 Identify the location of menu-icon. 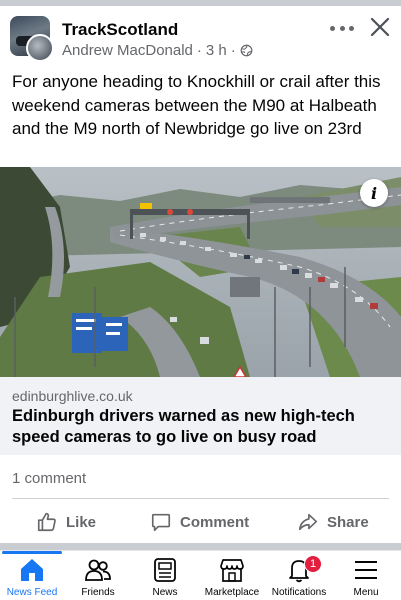
(366, 570).